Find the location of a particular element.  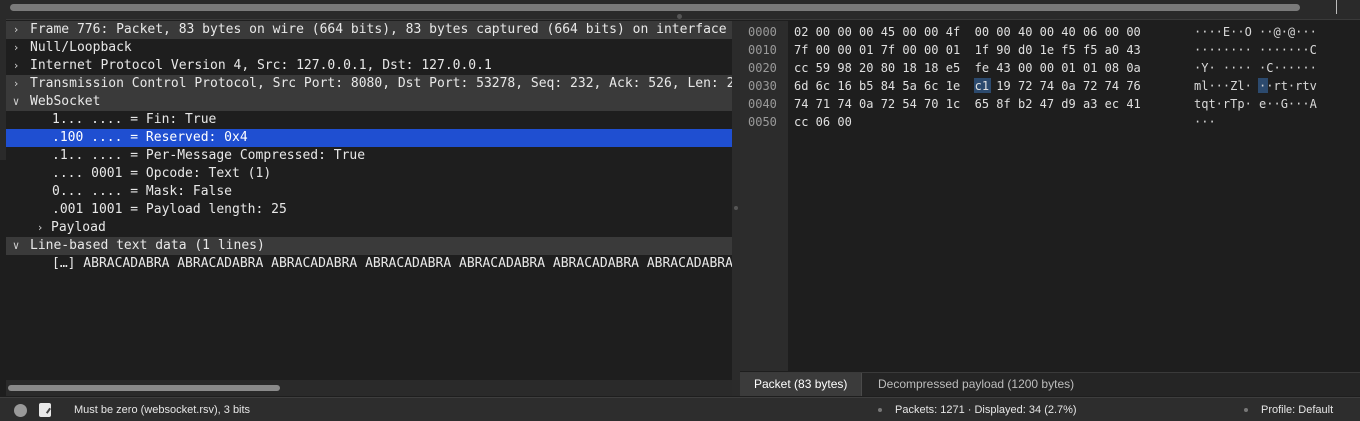

bytes-offset-line: 0040 is located at coordinates (762, 104).